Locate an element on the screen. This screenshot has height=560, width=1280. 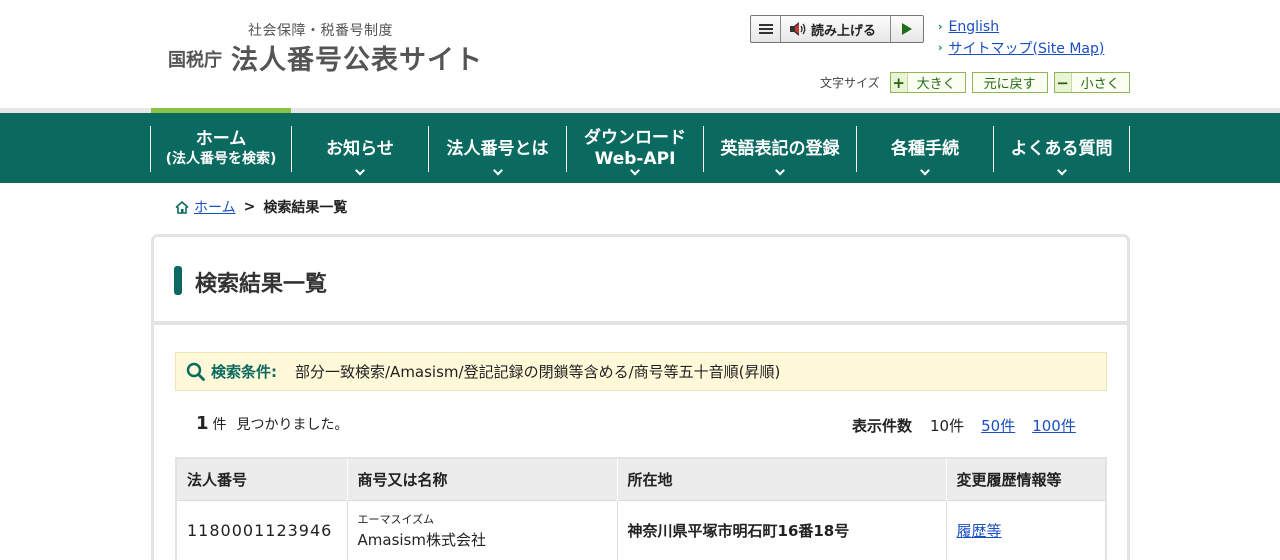
address-cell: 神奈川県平塚市明石町16番18号 is located at coordinates (782, 529).